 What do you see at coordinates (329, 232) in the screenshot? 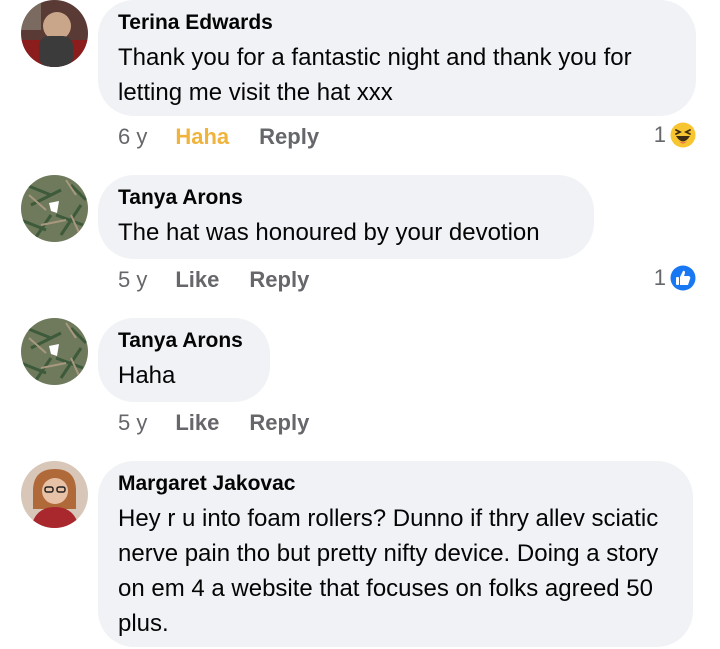
I see `comment-text: The hat was honoured by your devotion` at bounding box center [329, 232].